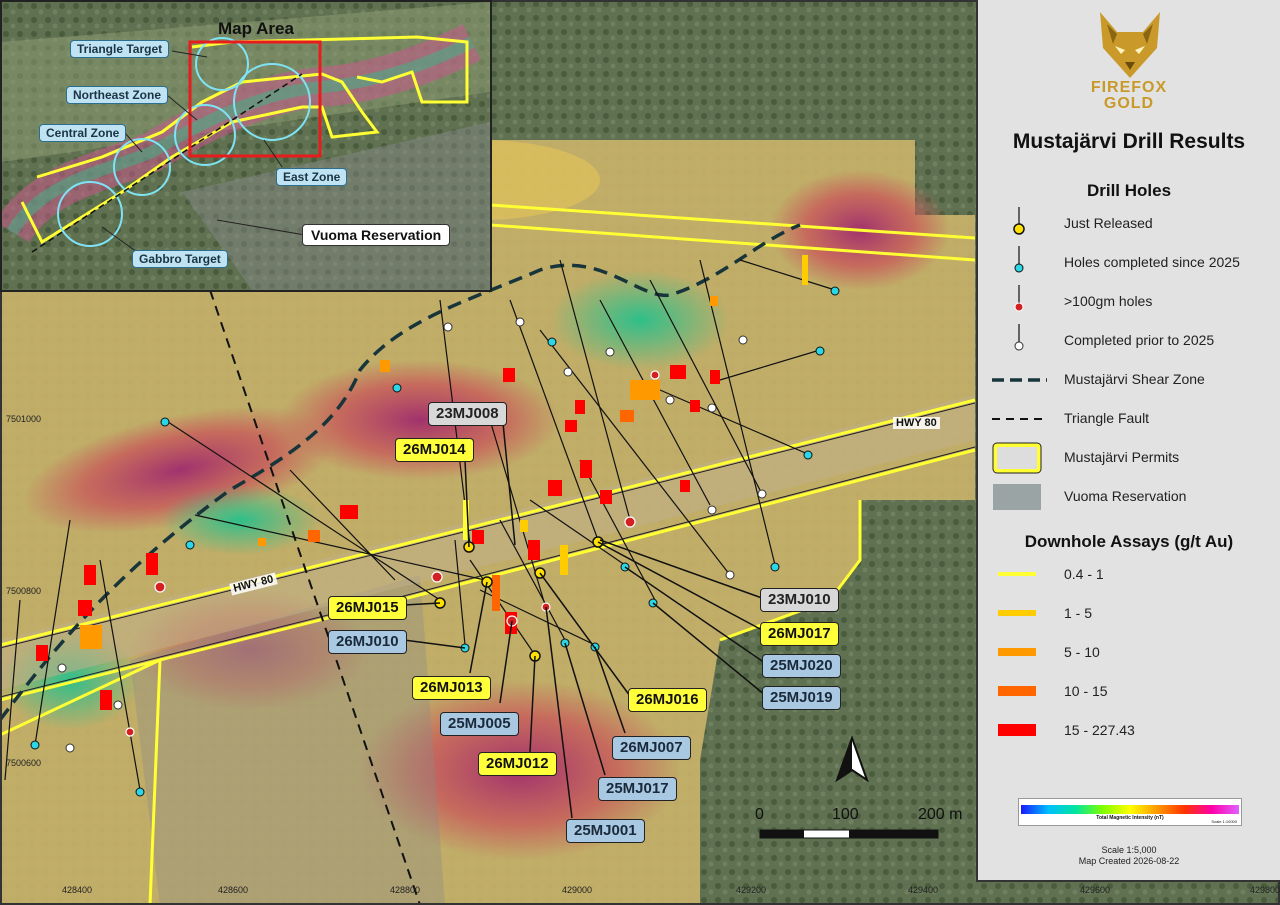 This screenshot has width=1280, height=905. I want to click on coord-x-6: 429400, so click(923, 890).